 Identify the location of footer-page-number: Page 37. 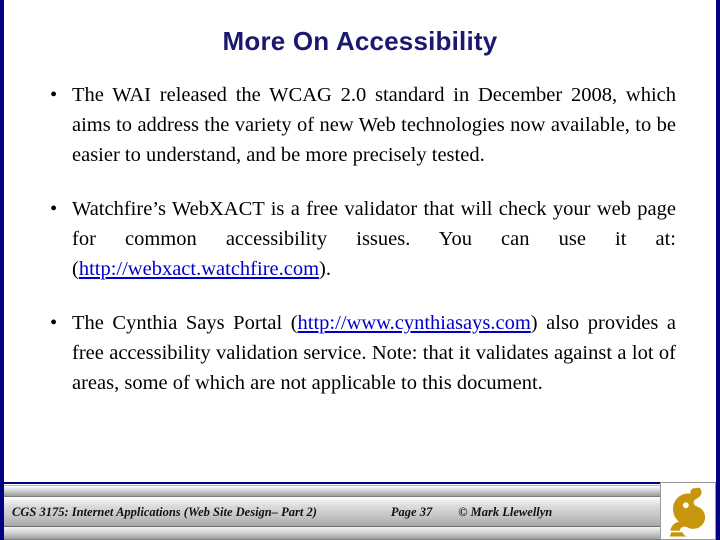
(411, 511).